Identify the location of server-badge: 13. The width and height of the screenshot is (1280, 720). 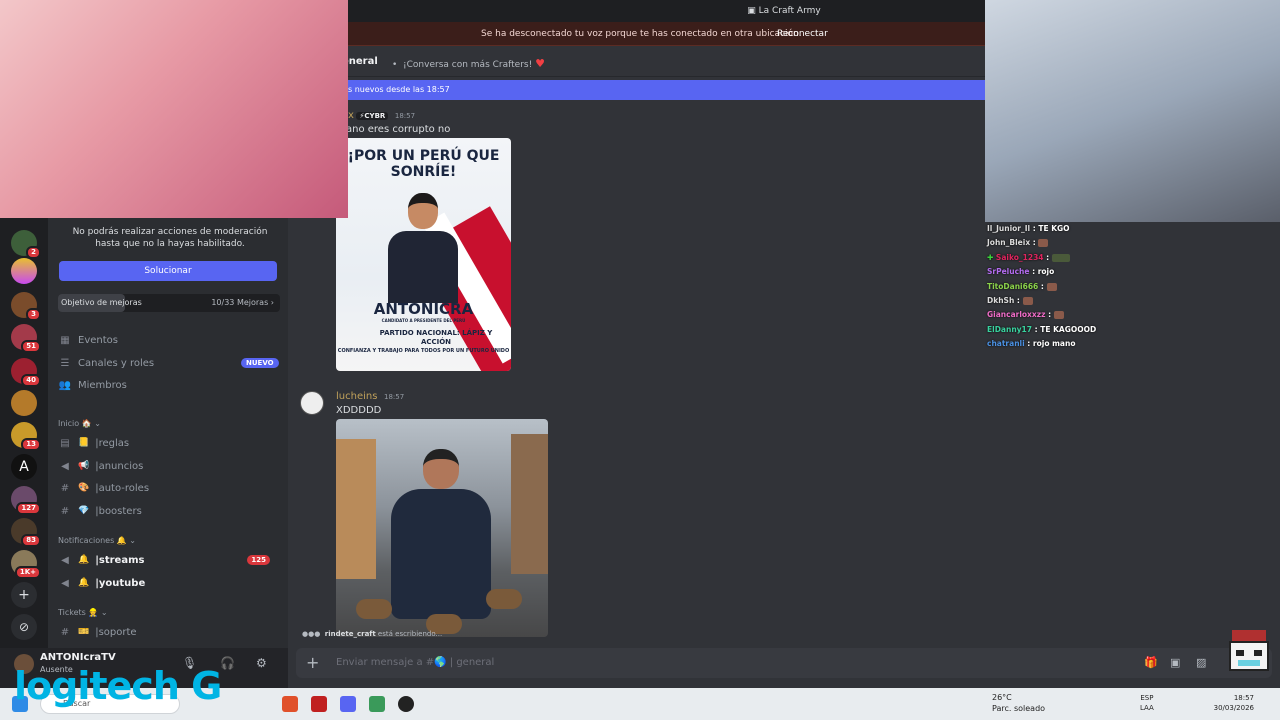
(31, 444).